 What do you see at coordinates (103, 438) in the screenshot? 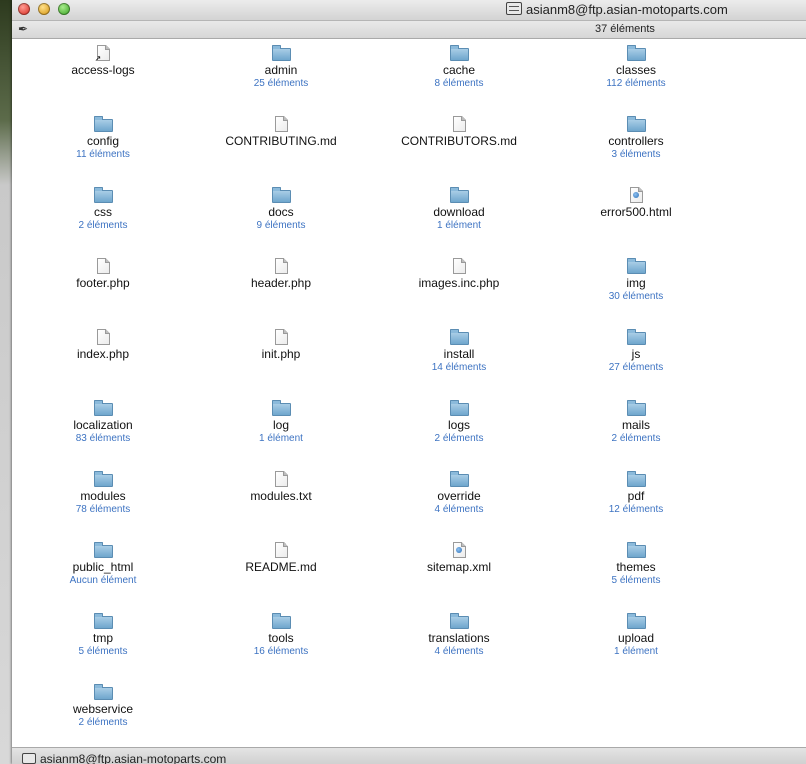
I see `item-count-label: 83 éléments` at bounding box center [103, 438].